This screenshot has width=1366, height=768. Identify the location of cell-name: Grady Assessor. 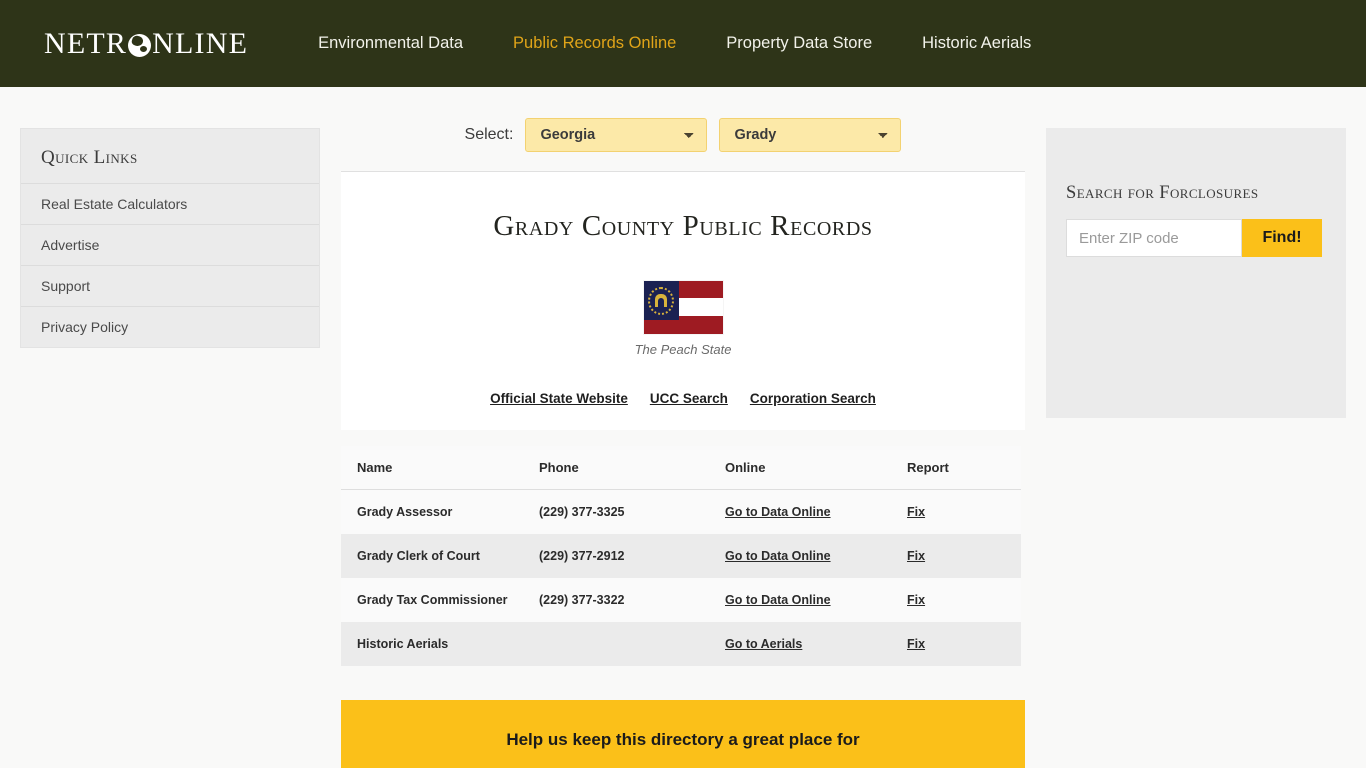
(432, 511).